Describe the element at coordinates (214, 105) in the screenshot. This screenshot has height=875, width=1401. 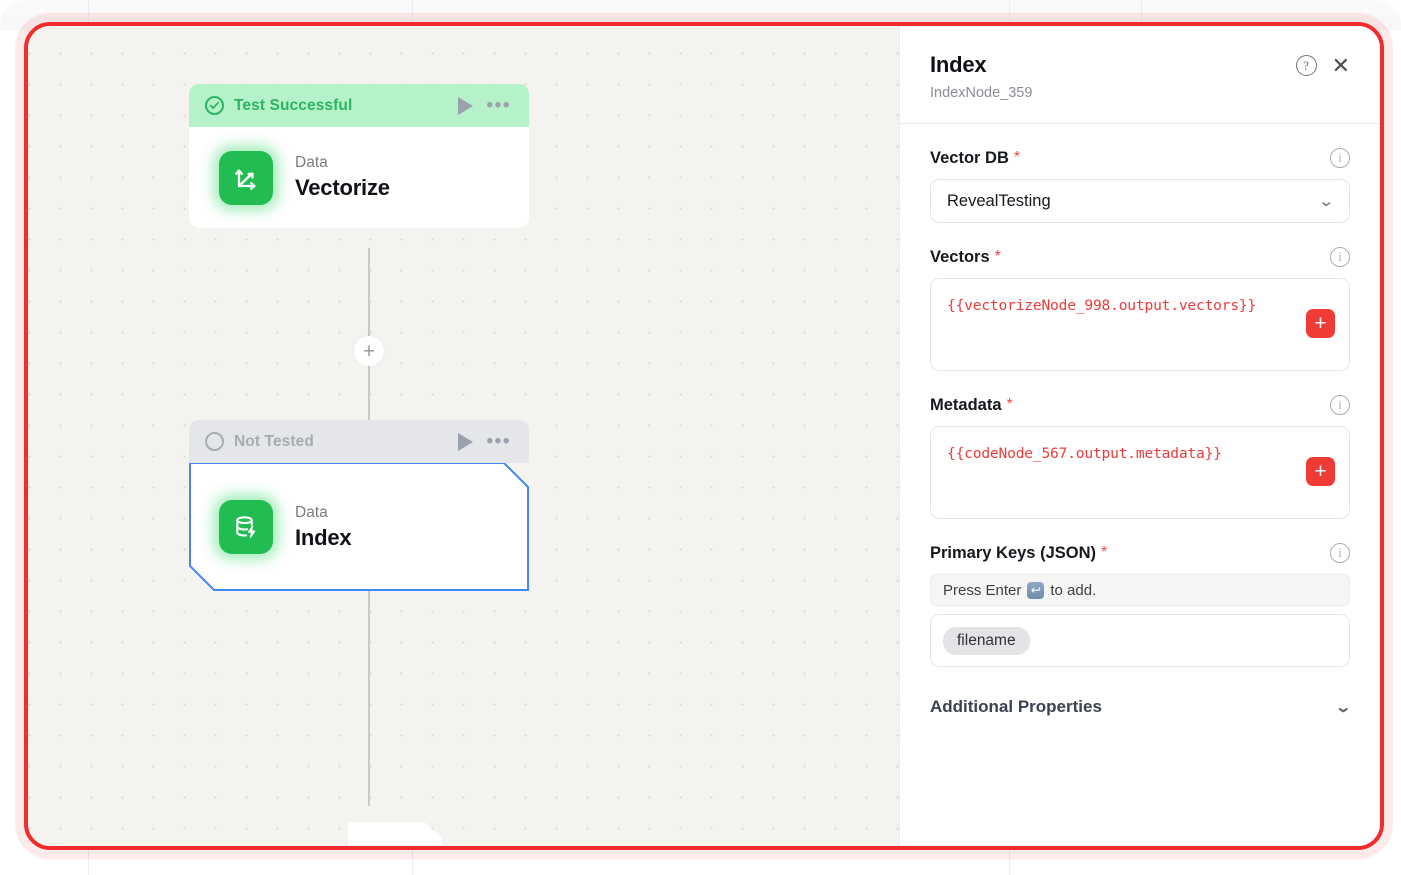
I see `check-circle-icon` at that location.